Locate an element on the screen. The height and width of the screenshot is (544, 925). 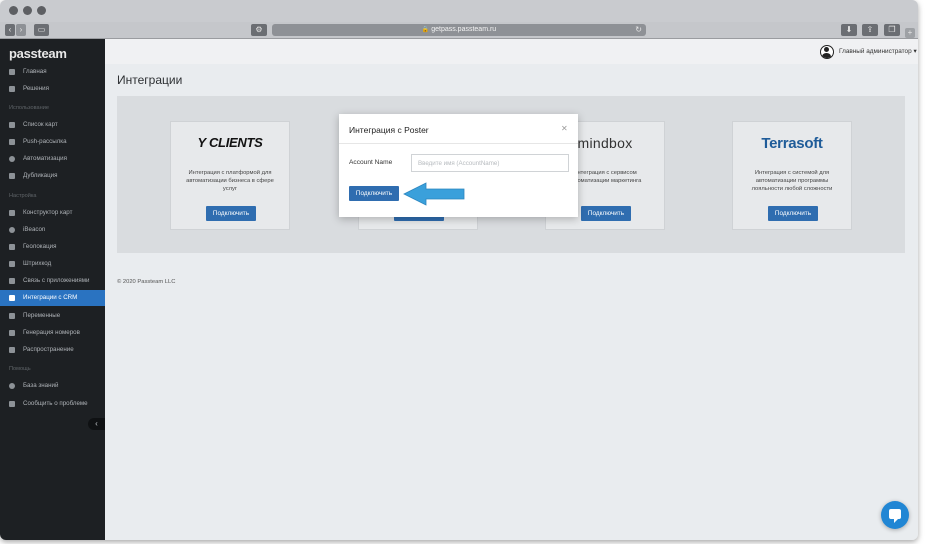
chat-widget-button is located at coordinates (895, 515).